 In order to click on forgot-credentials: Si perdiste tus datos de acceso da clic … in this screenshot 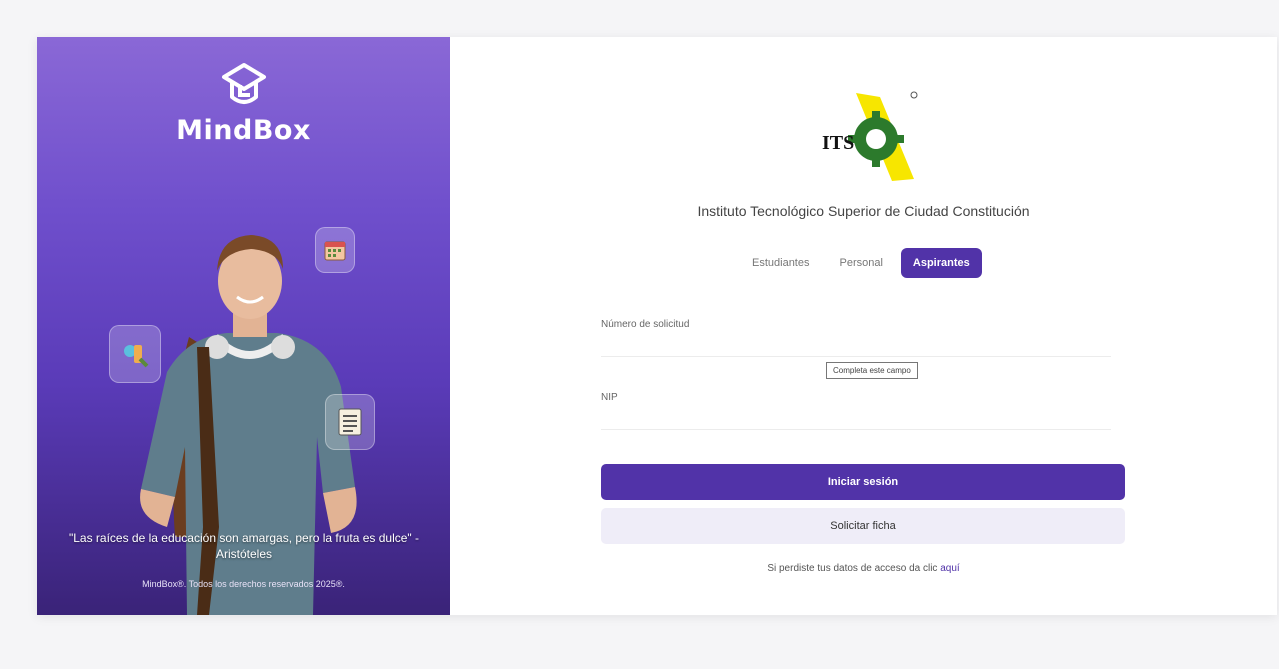, I will do `click(863, 568)`.